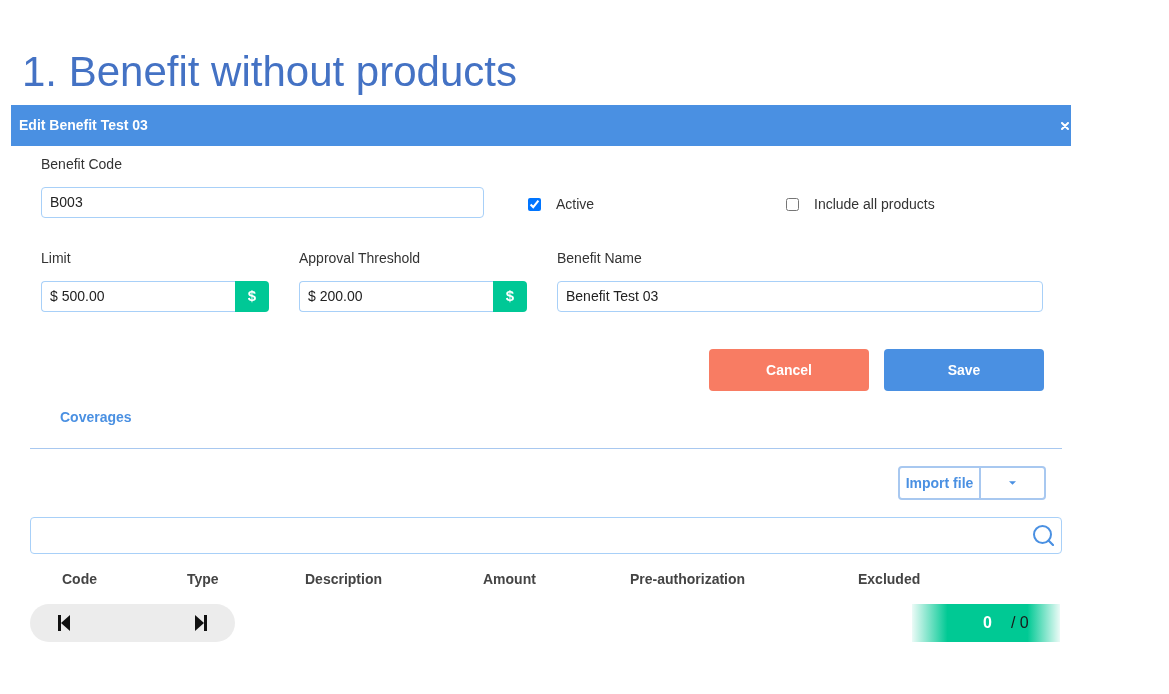 Image resolution: width=1169 pixels, height=694 pixels. Describe the element at coordinates (600, 258) in the screenshot. I see `field-label: Benefit Name` at that location.